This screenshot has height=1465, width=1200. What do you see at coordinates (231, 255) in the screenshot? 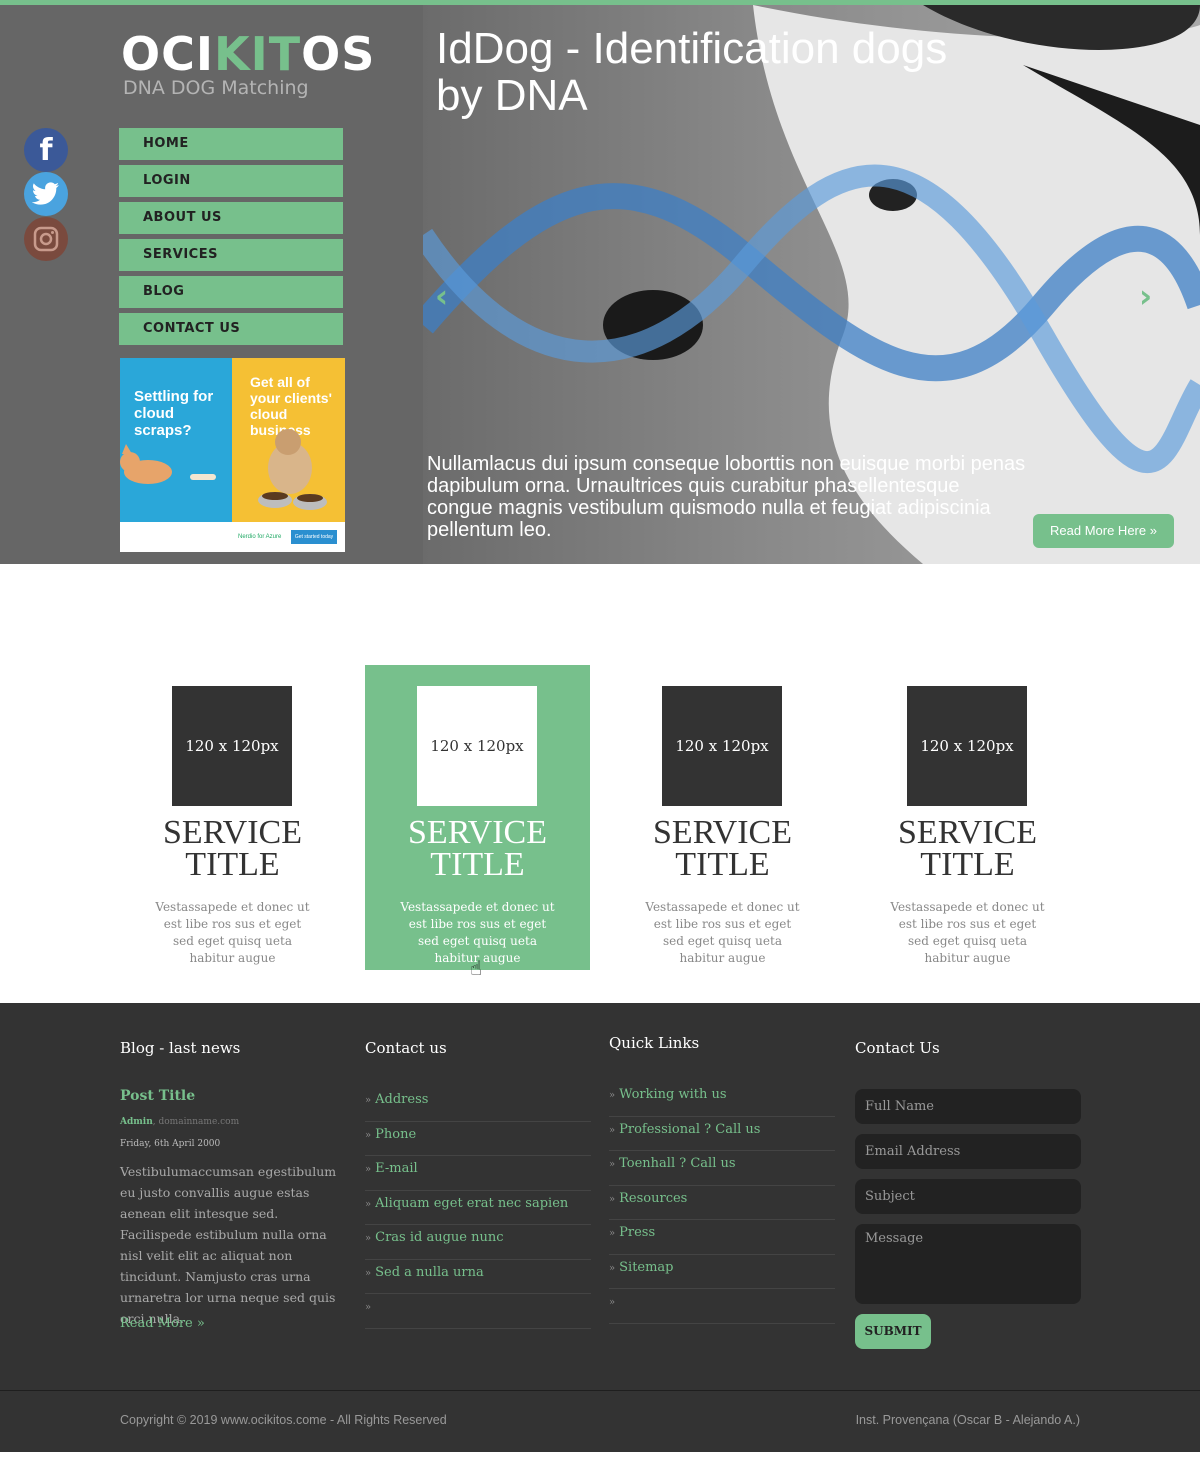
I see `menu-item-services: SERVICES` at bounding box center [231, 255].